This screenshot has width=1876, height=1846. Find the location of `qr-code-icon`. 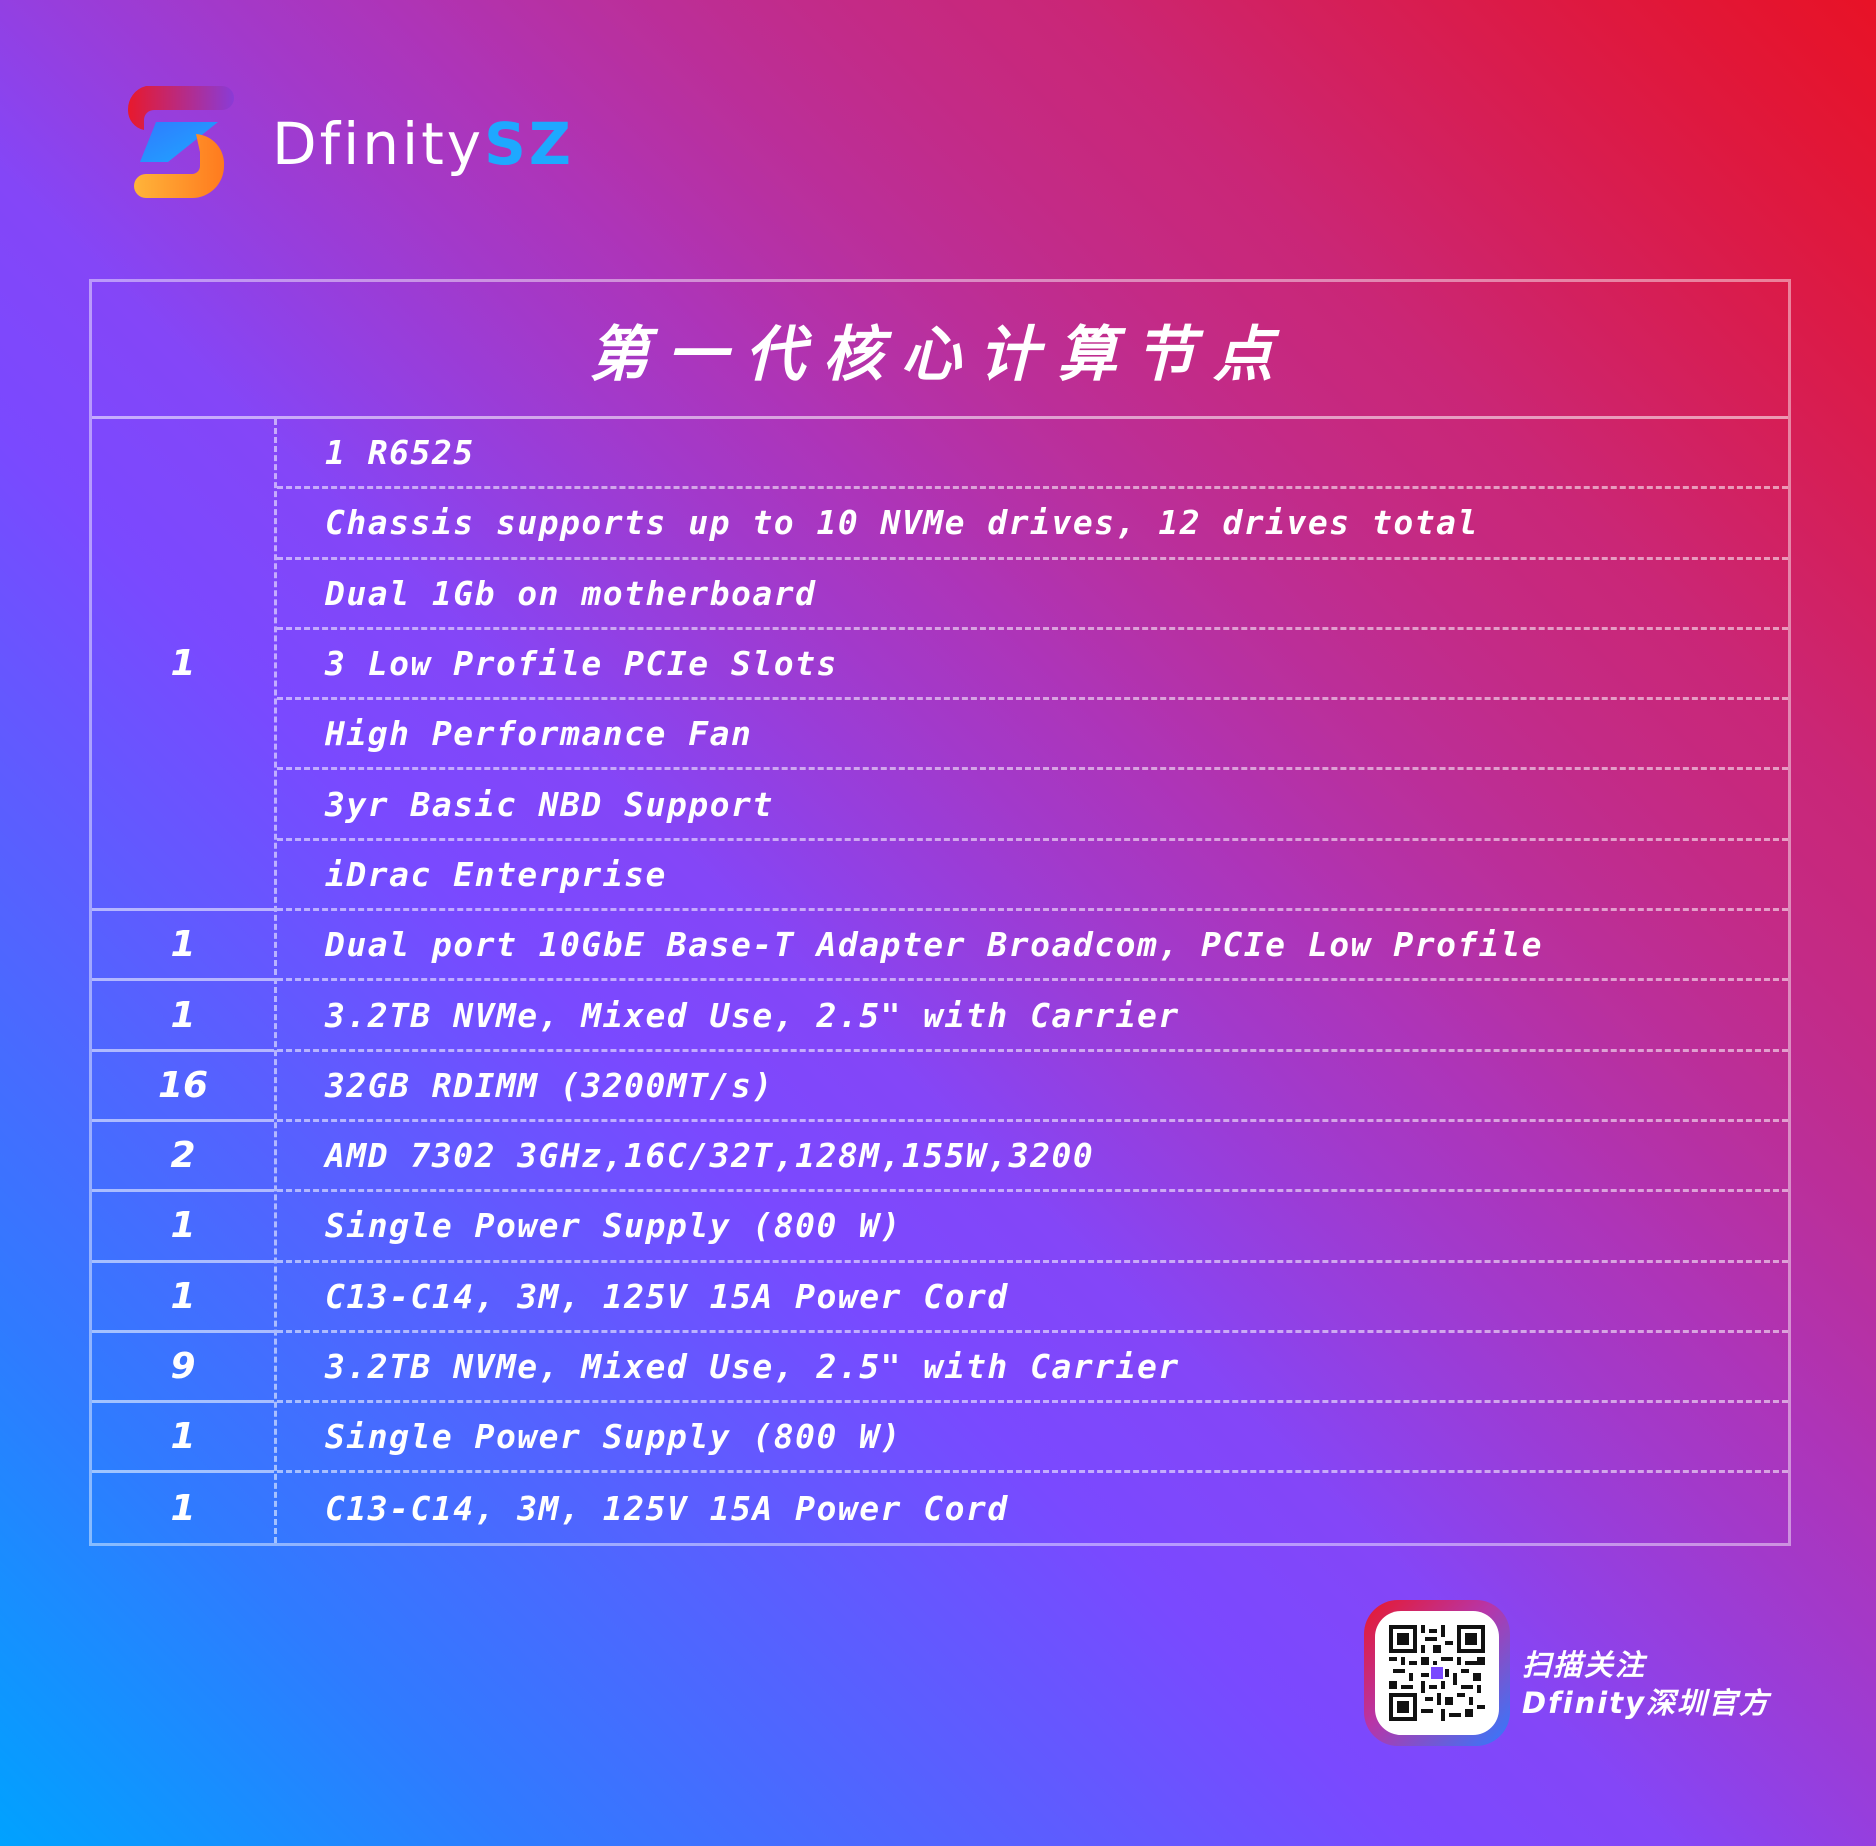

qr-code-icon is located at coordinates (1437, 1673).